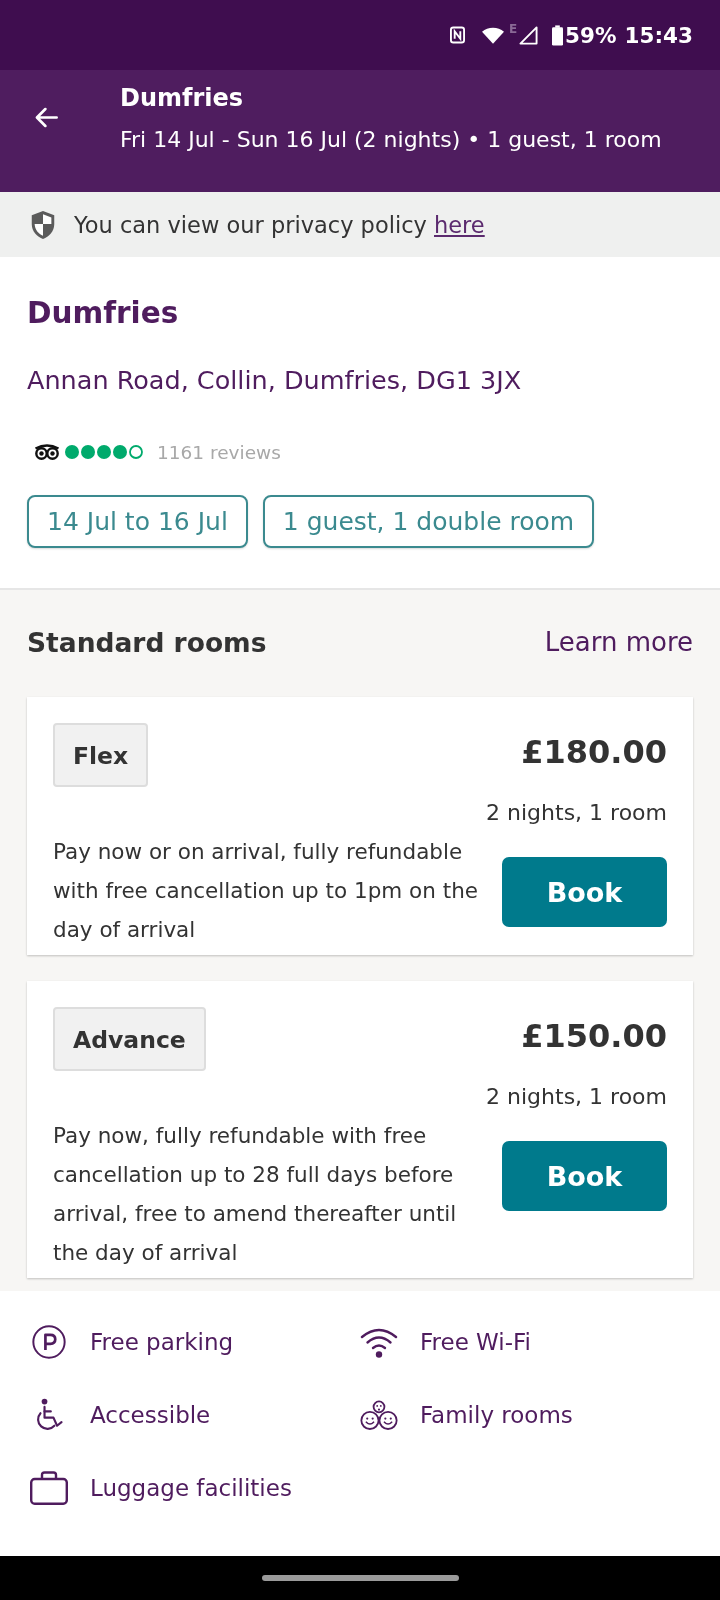 The image size is (720, 1600). Describe the element at coordinates (49, 1488) in the screenshot. I see `suitcase-icon` at that location.